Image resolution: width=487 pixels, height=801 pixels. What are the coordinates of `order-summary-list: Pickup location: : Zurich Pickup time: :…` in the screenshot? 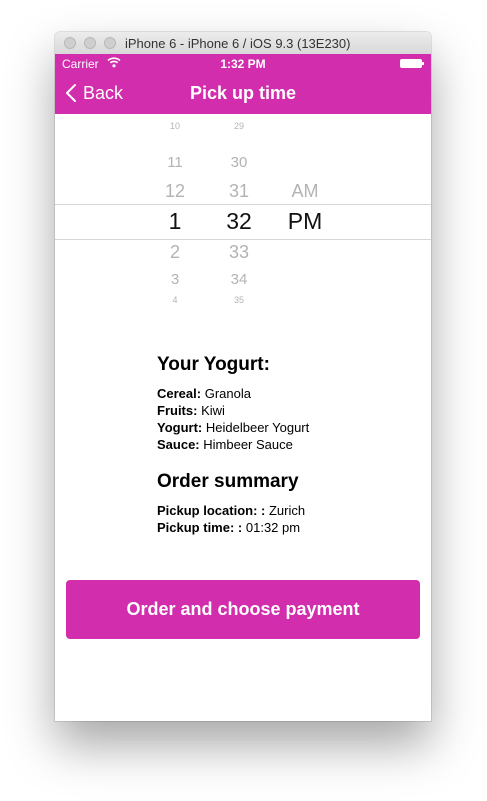 It's located at (287, 519).